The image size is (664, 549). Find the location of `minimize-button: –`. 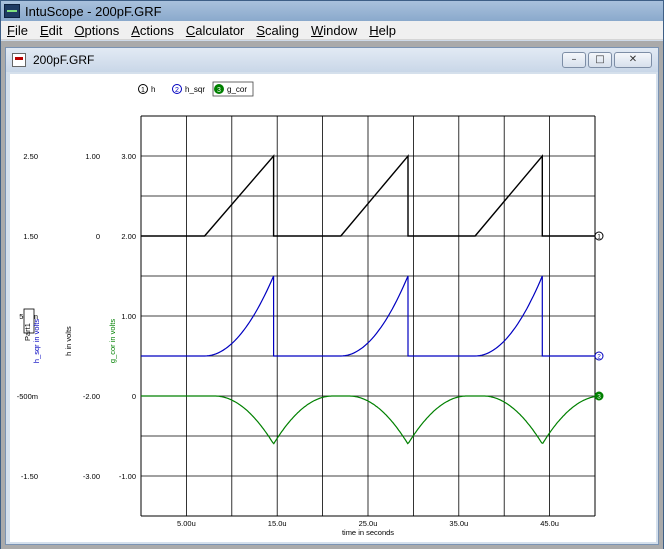

minimize-button: – is located at coordinates (574, 60).